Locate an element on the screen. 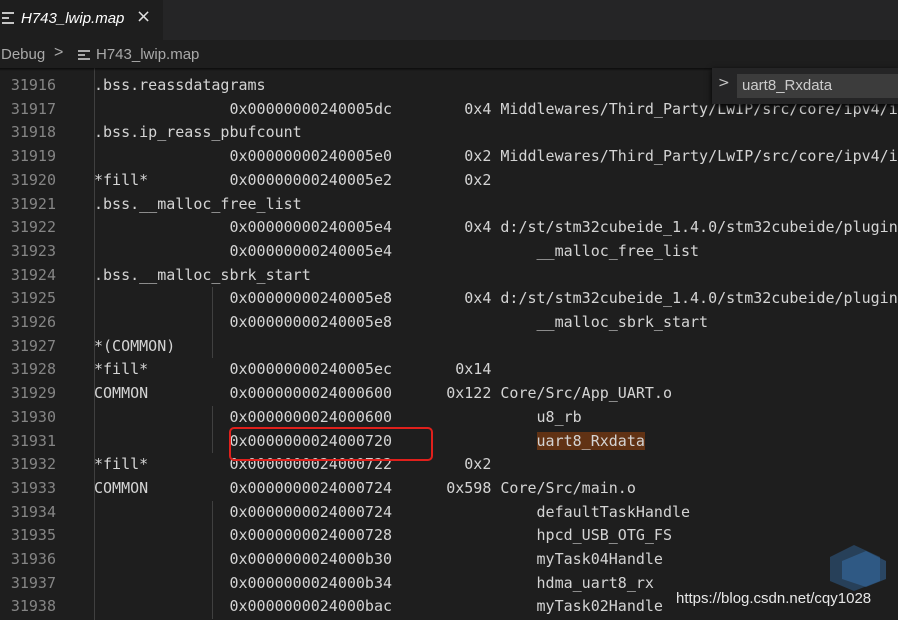  line-text: .bss.ip_reass_pbufcount is located at coordinates (198, 133).